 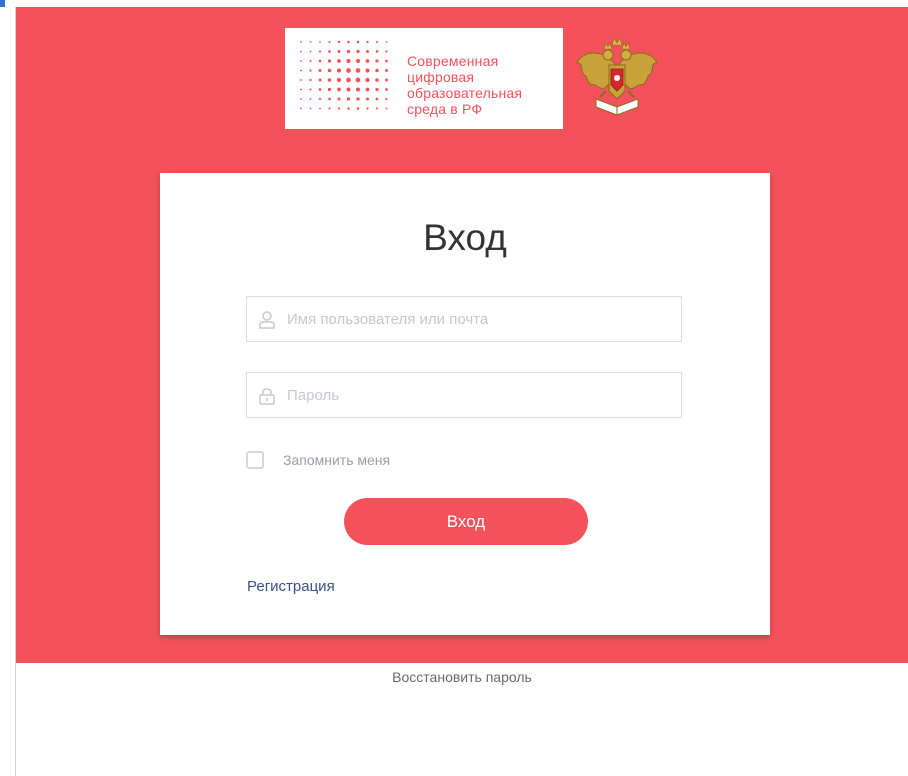 What do you see at coordinates (462, 677) in the screenshot?
I see `restore-password-link: Восстановить пароль` at bounding box center [462, 677].